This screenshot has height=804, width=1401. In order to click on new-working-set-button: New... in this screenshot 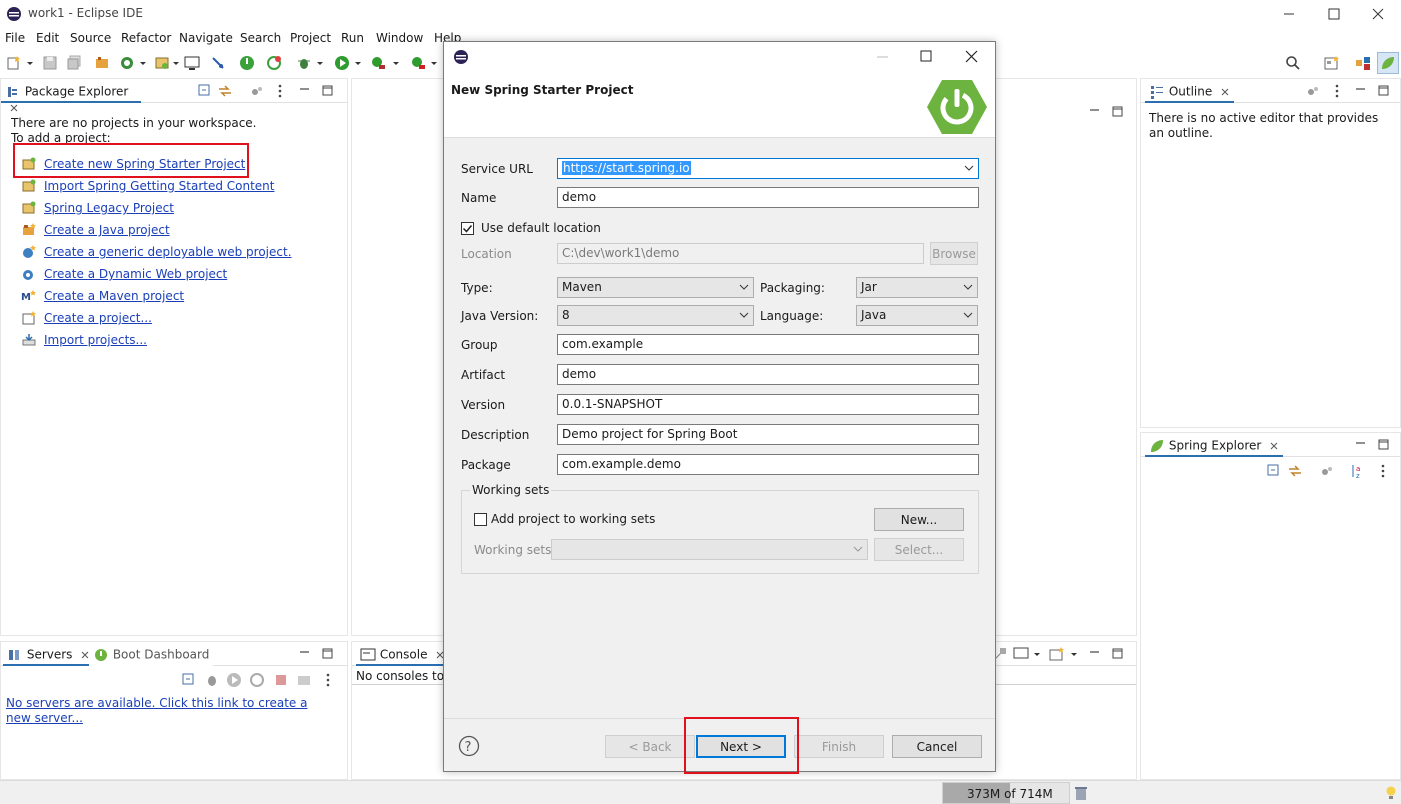, I will do `click(919, 519)`.